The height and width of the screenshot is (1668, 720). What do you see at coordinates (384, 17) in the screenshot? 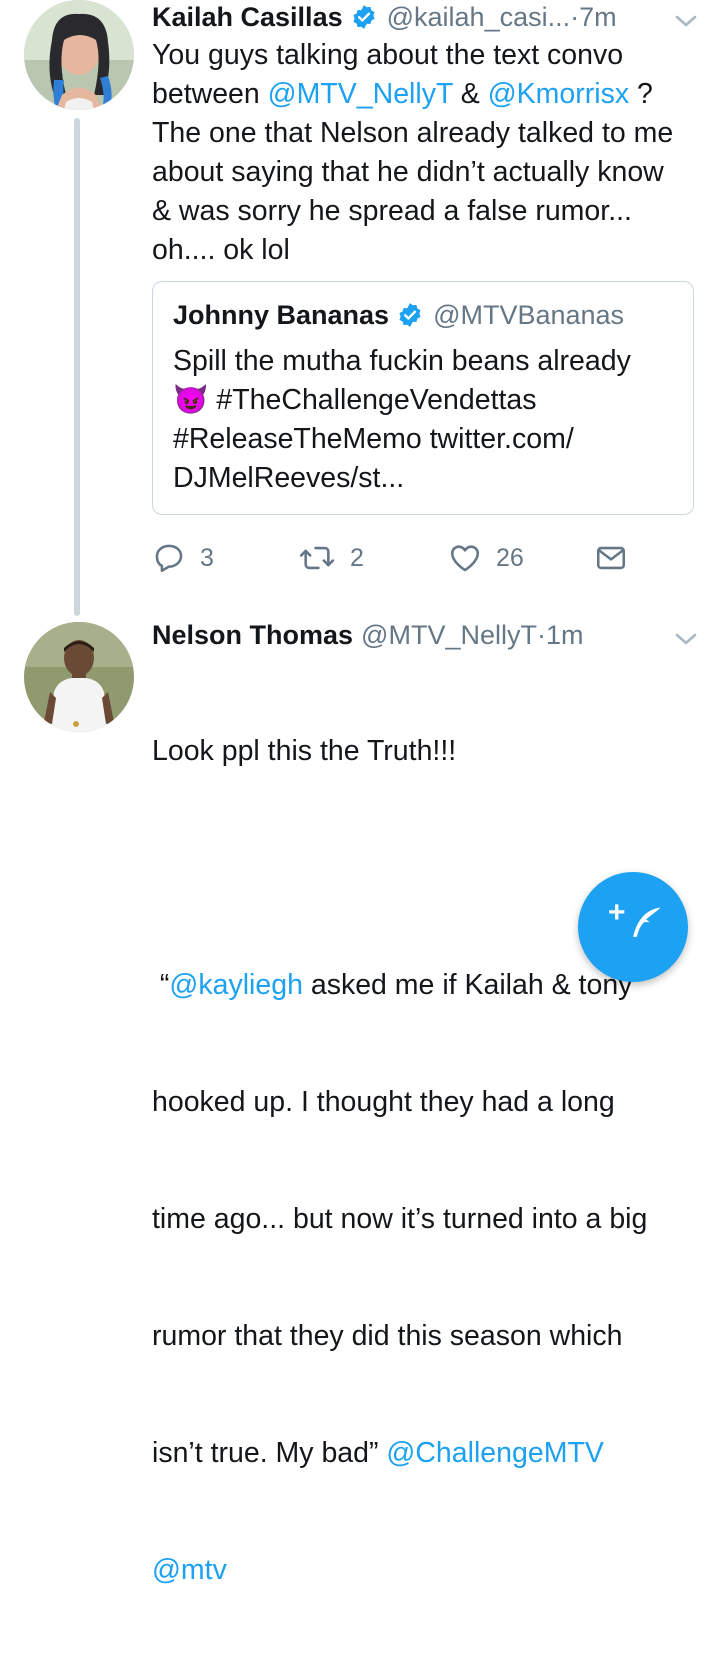
I see `tweet-header: Kailah Casillas @kailah_casi... · 7m` at bounding box center [384, 17].